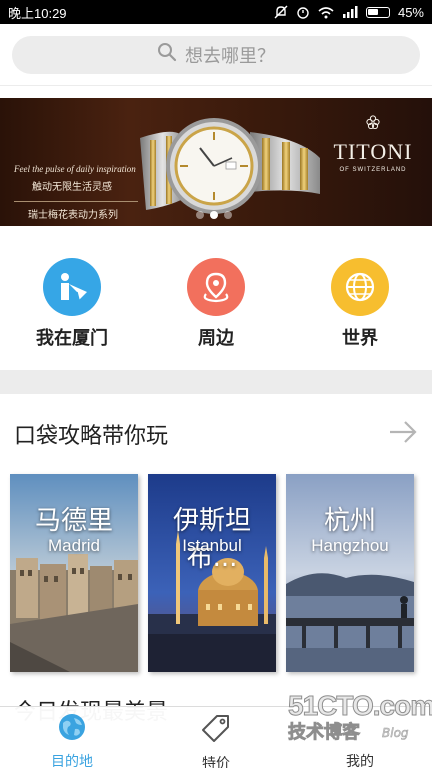 Image resolution: width=432 pixels, height=768 pixels. What do you see at coordinates (373, 151) in the screenshot?
I see `brand-name: TITONI` at bounding box center [373, 151].